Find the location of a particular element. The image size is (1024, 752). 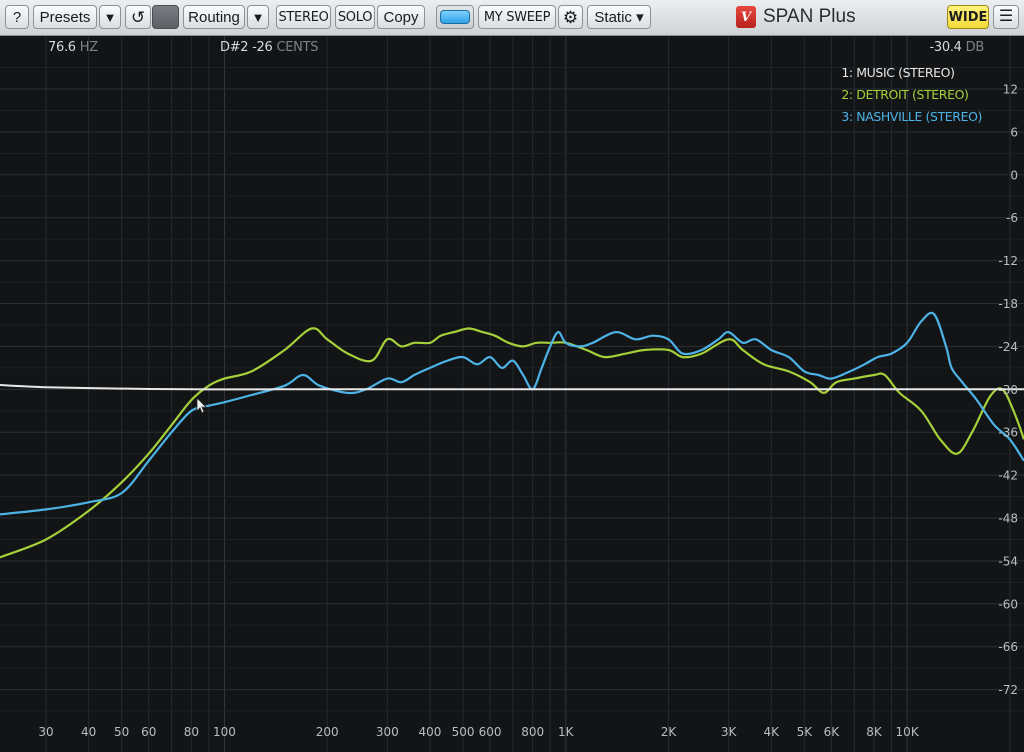

reset-icon: ↺ is located at coordinates (138, 17).